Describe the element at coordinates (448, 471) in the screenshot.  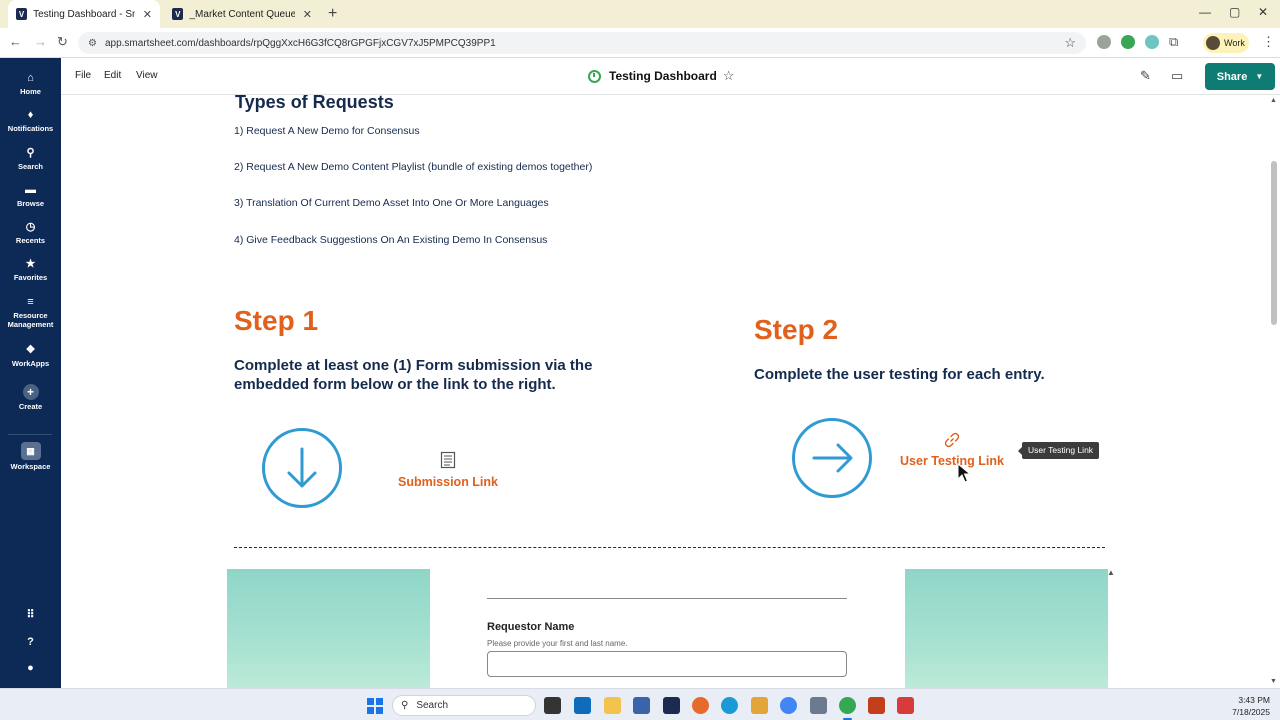
I see `submission-link: Submission Link` at that location.